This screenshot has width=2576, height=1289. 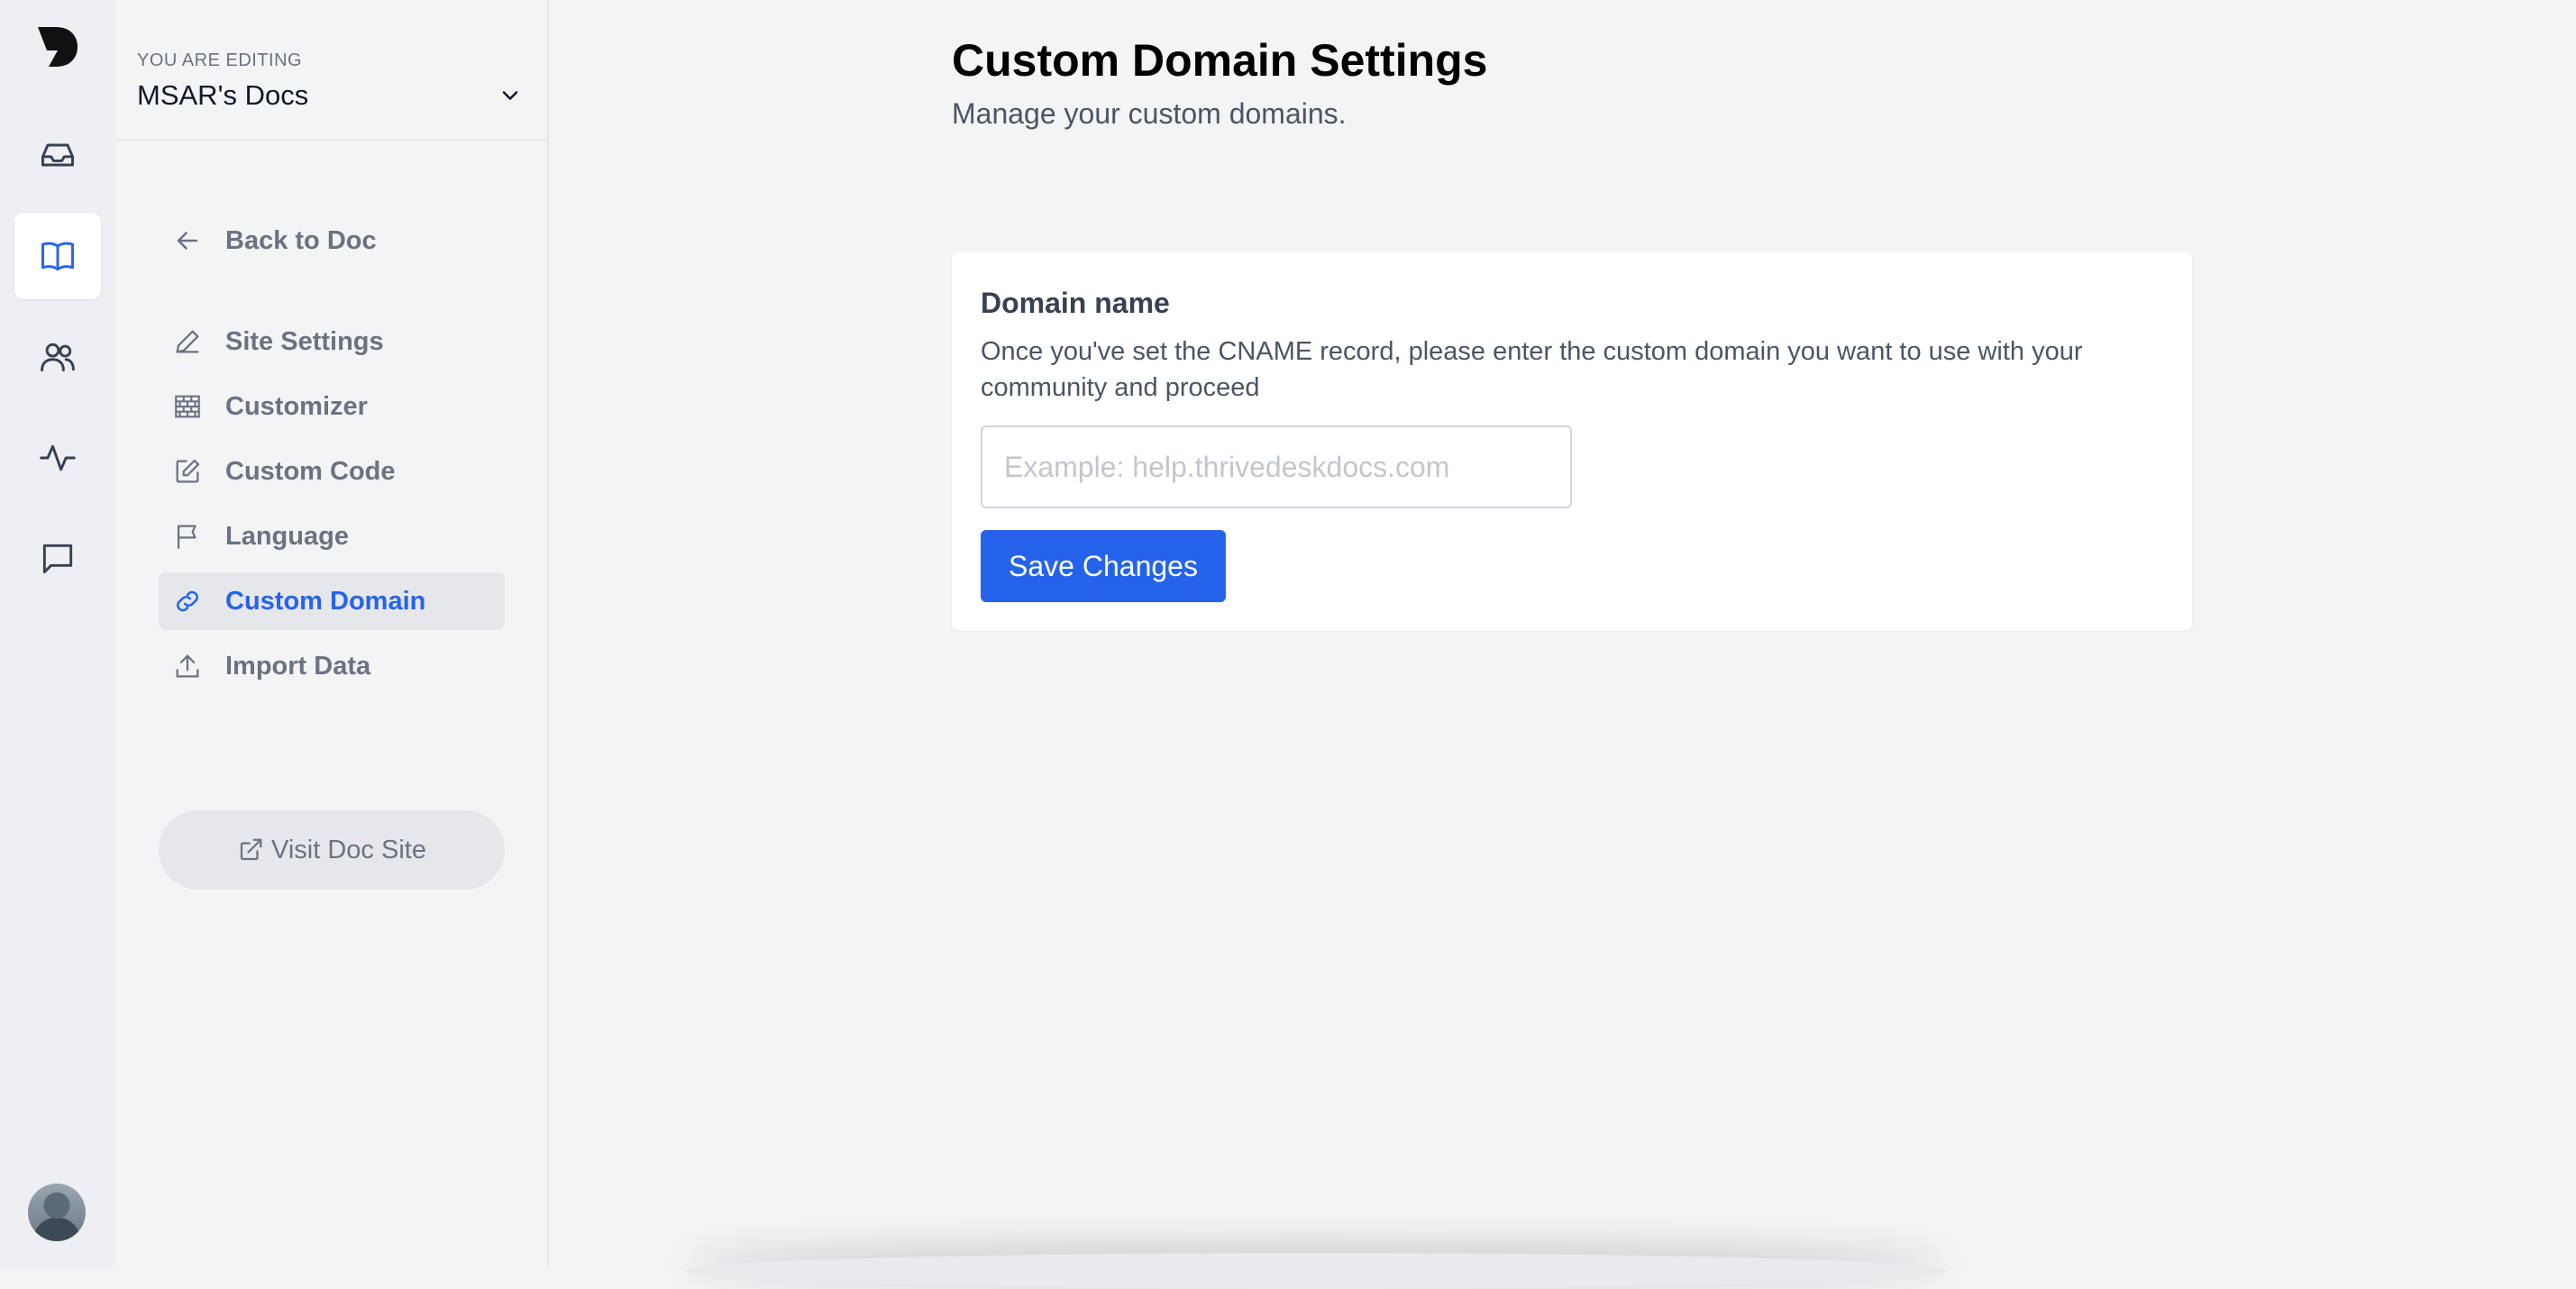 What do you see at coordinates (298, 666) in the screenshot?
I see `sidebar-item-label: Import Data` at bounding box center [298, 666].